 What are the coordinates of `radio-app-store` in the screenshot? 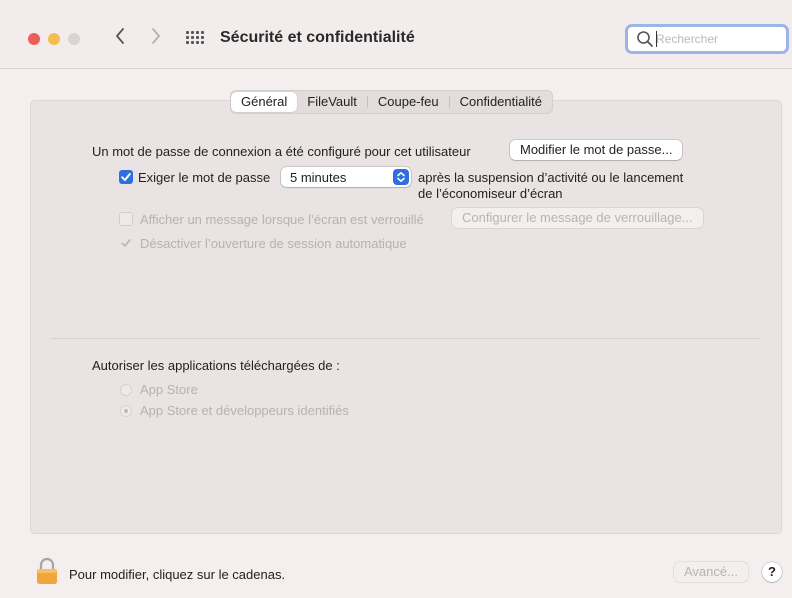 It's located at (126, 390).